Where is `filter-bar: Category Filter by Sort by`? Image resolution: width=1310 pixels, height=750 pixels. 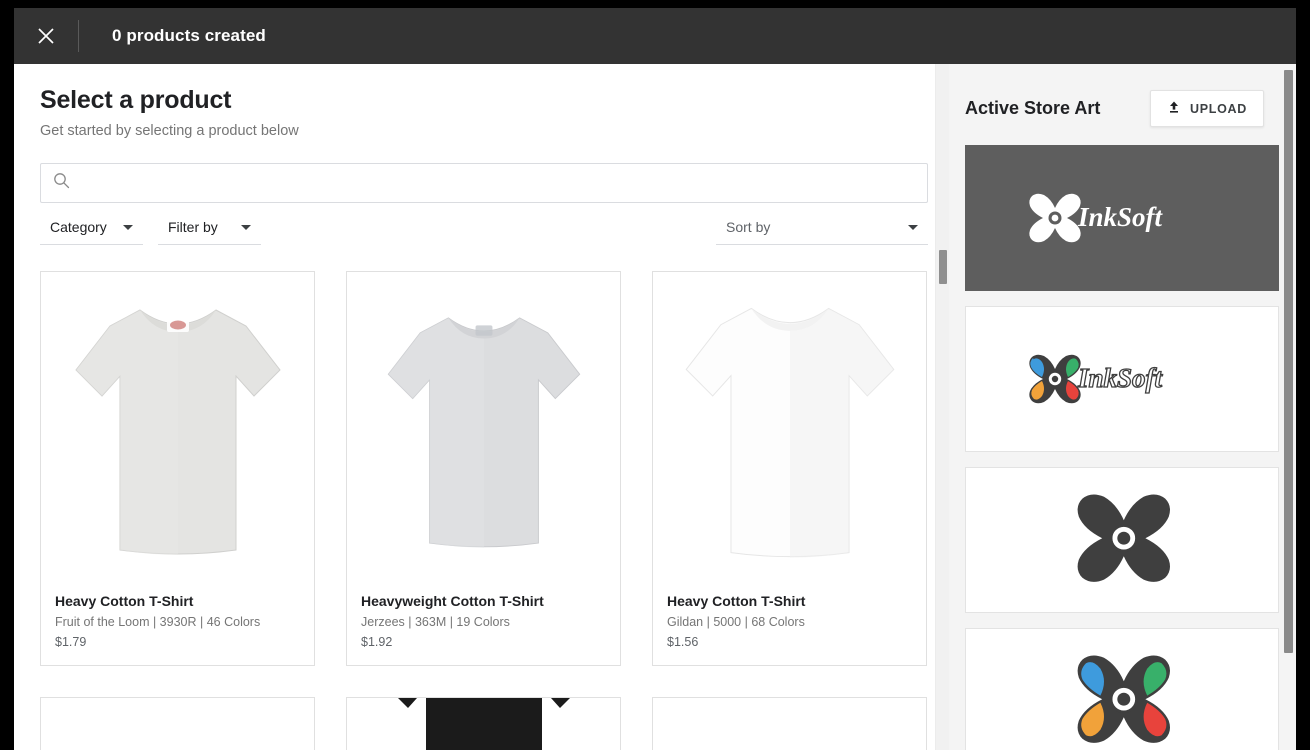 filter-bar: Category Filter by Sort by is located at coordinates (484, 232).